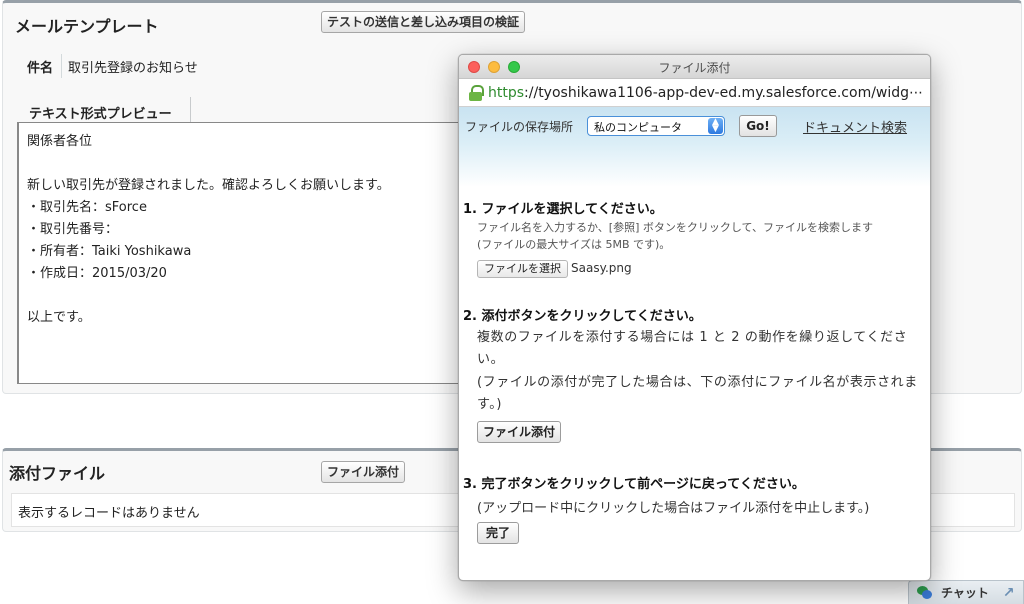 The width and height of the screenshot is (1024, 604). What do you see at coordinates (758, 126) in the screenshot?
I see `go-button: Go!` at bounding box center [758, 126].